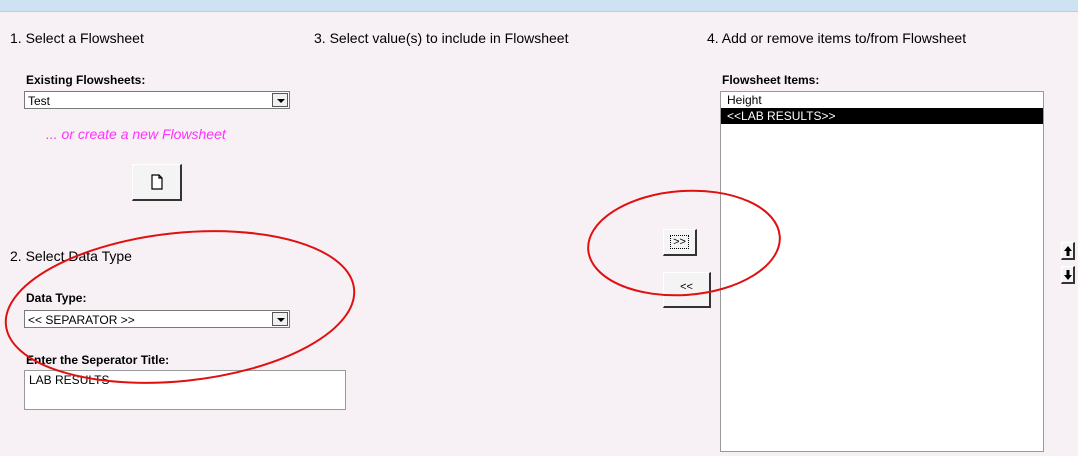 The width and height of the screenshot is (1078, 456). What do you see at coordinates (185, 390) in the screenshot?
I see `separator-title-input: LAB RESULTS` at bounding box center [185, 390].